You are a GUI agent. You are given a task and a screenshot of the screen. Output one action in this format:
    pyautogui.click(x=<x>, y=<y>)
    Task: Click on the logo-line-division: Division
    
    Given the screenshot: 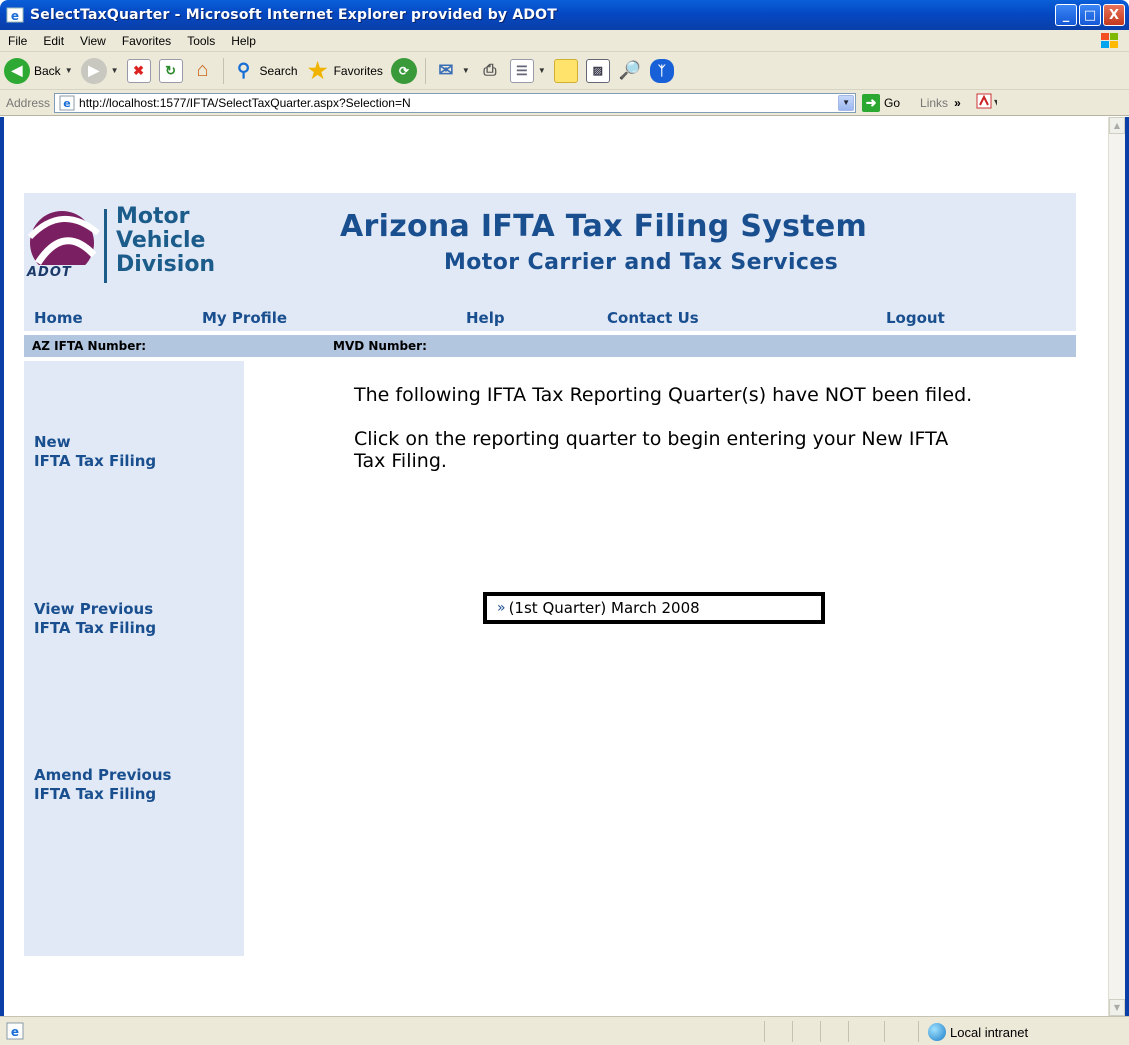 What is the action you would take?
    pyautogui.click(x=166, y=264)
    